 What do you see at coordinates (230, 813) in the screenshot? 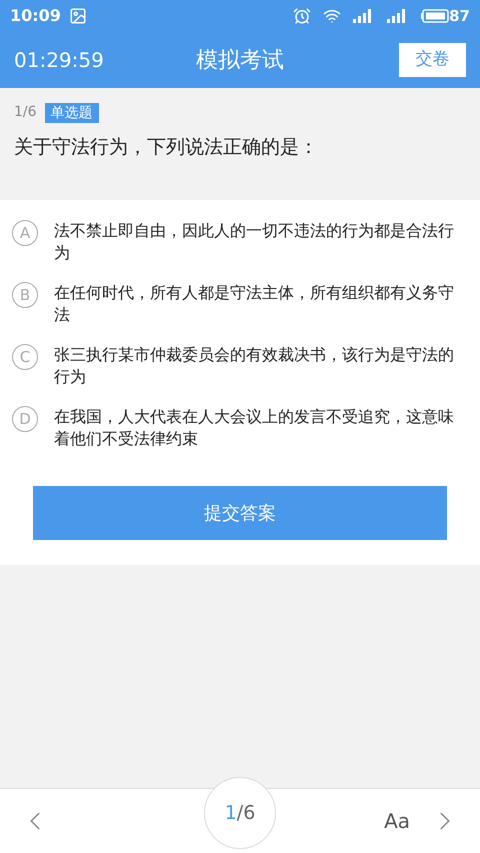
I see `current-number: 1` at bounding box center [230, 813].